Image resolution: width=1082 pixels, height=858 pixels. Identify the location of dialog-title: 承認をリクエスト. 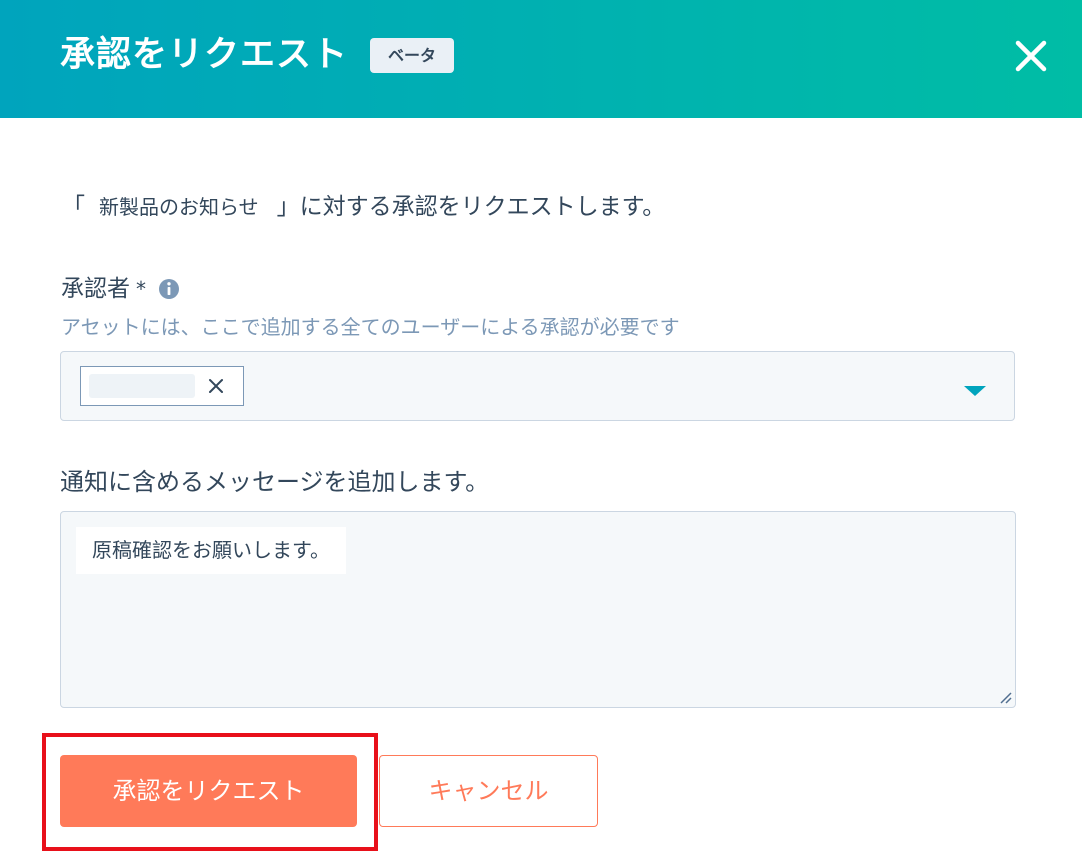
(204, 55).